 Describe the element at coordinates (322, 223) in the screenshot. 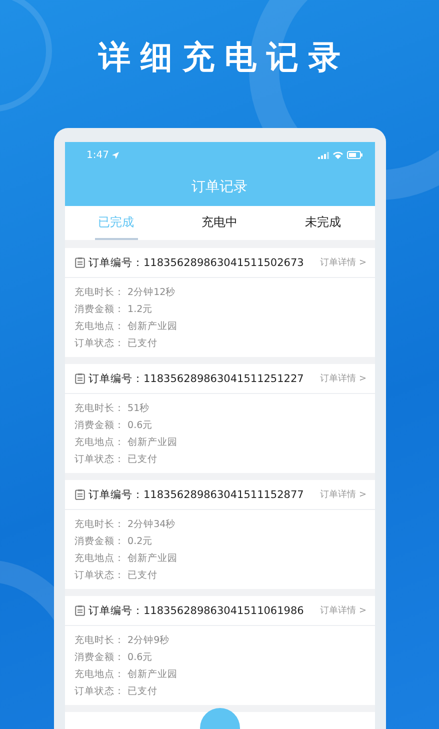

I see `tab: 未完成` at that location.